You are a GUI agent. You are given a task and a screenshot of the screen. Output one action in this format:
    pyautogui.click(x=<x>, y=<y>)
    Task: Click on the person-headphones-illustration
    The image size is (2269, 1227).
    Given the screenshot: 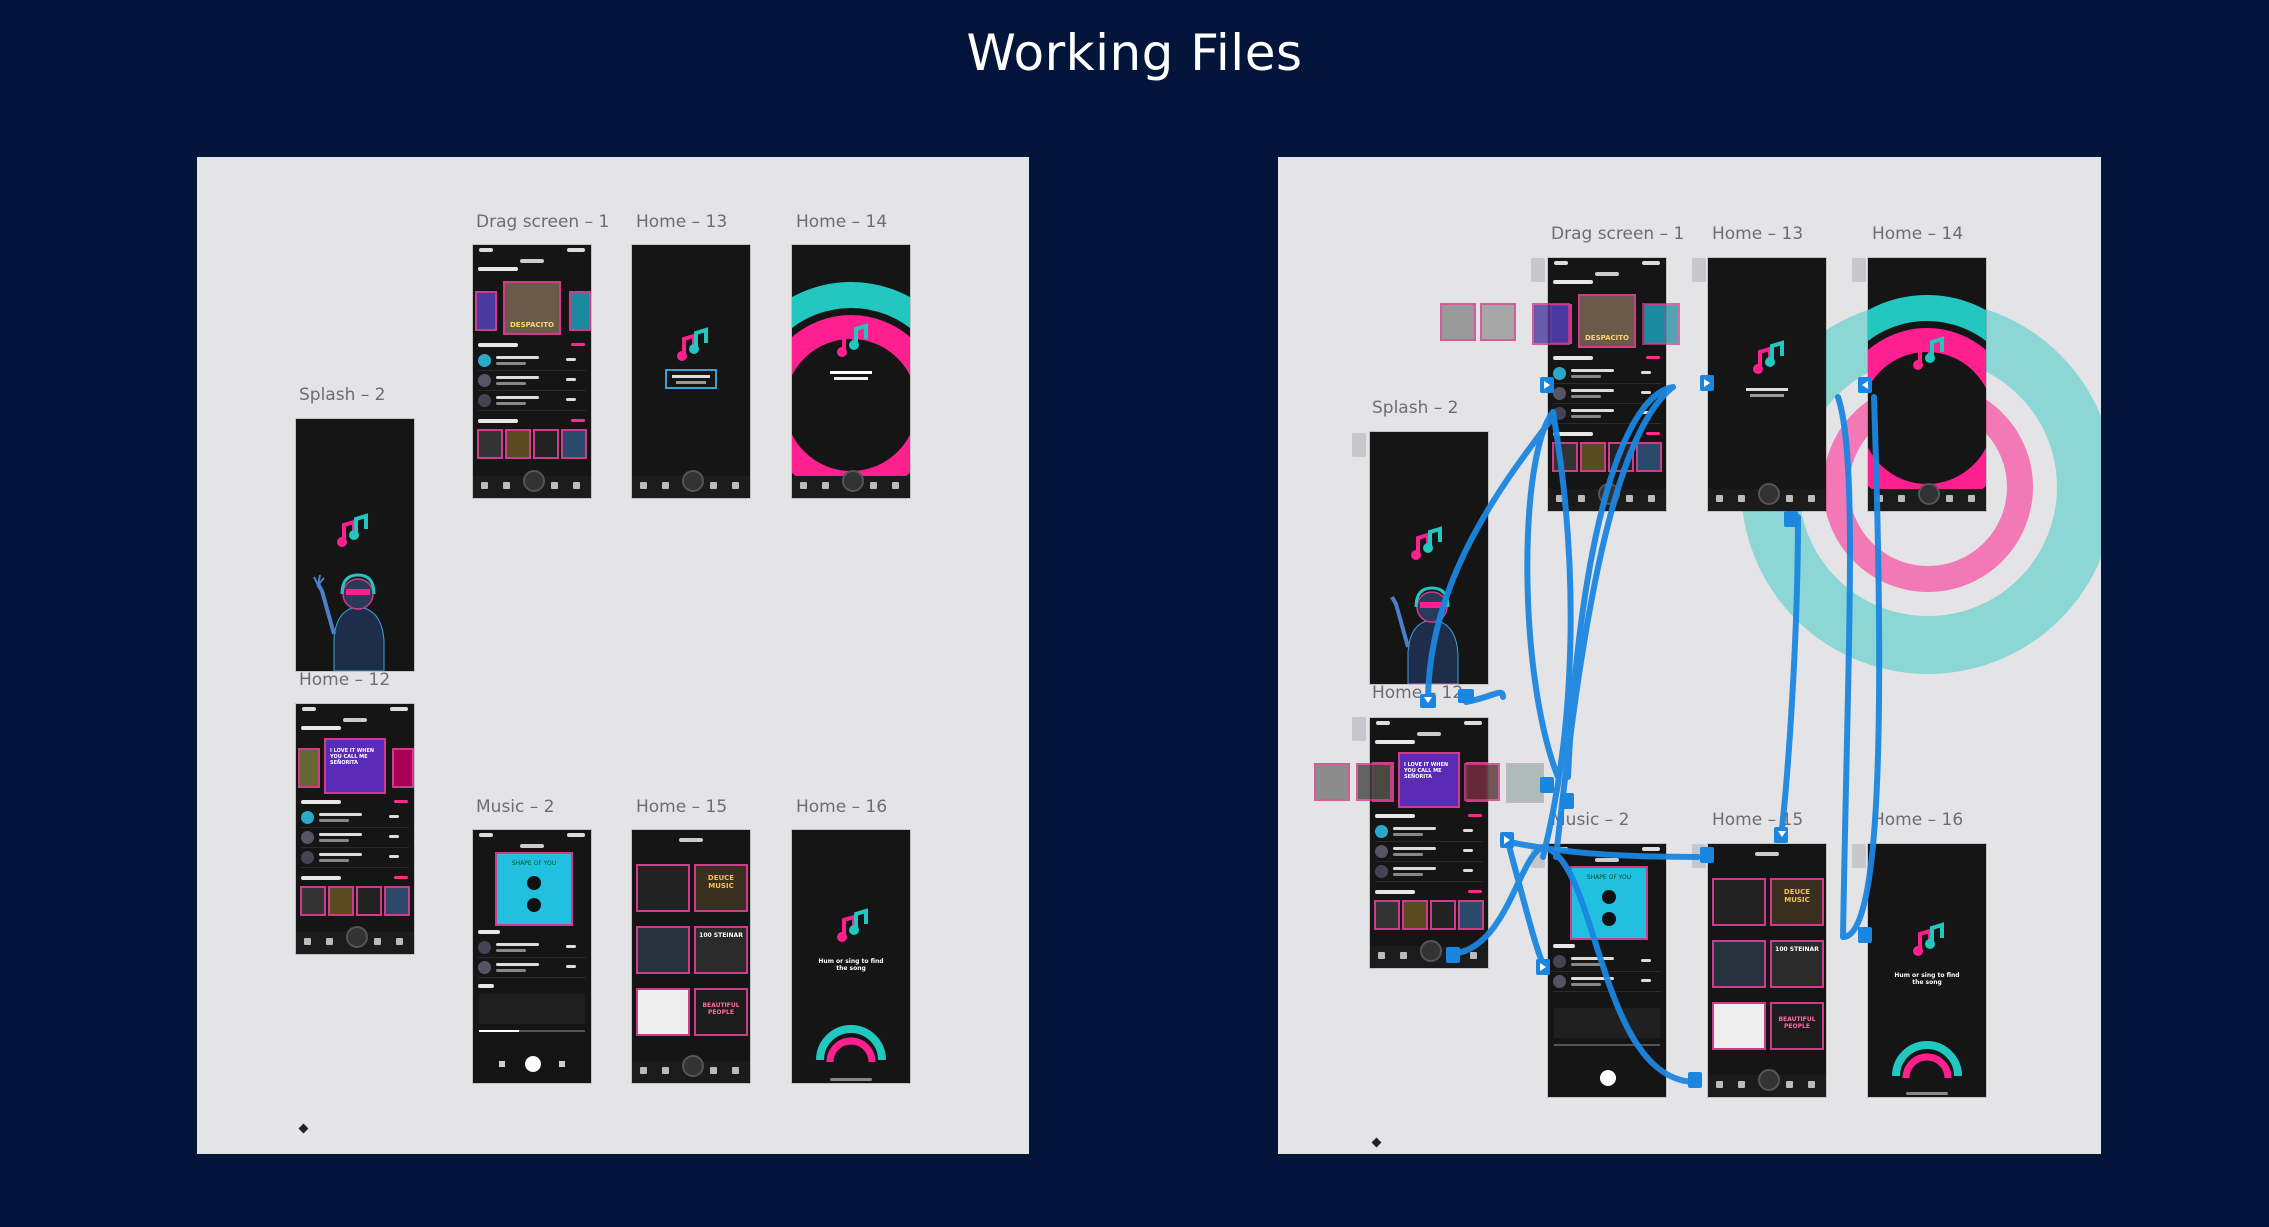 What is the action you would take?
    pyautogui.click(x=349, y=622)
    